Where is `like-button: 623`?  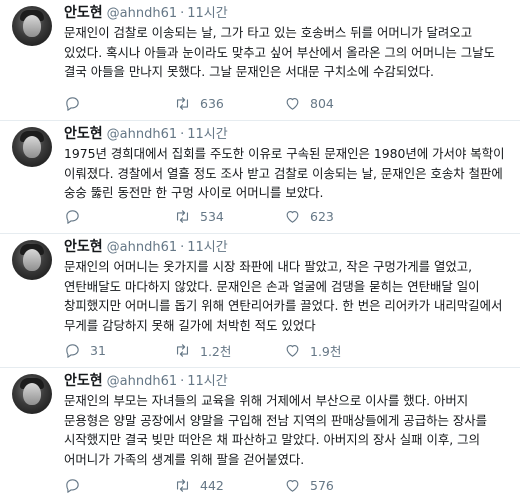 like-button: 623 is located at coordinates (339, 216).